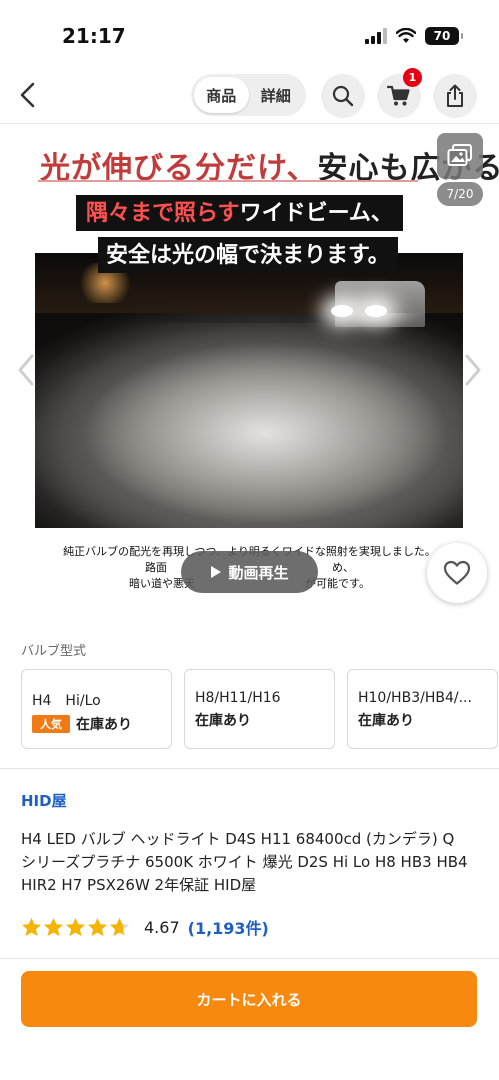  What do you see at coordinates (249, 999) in the screenshot?
I see `add-to-cart-button: カートに入れる` at bounding box center [249, 999].